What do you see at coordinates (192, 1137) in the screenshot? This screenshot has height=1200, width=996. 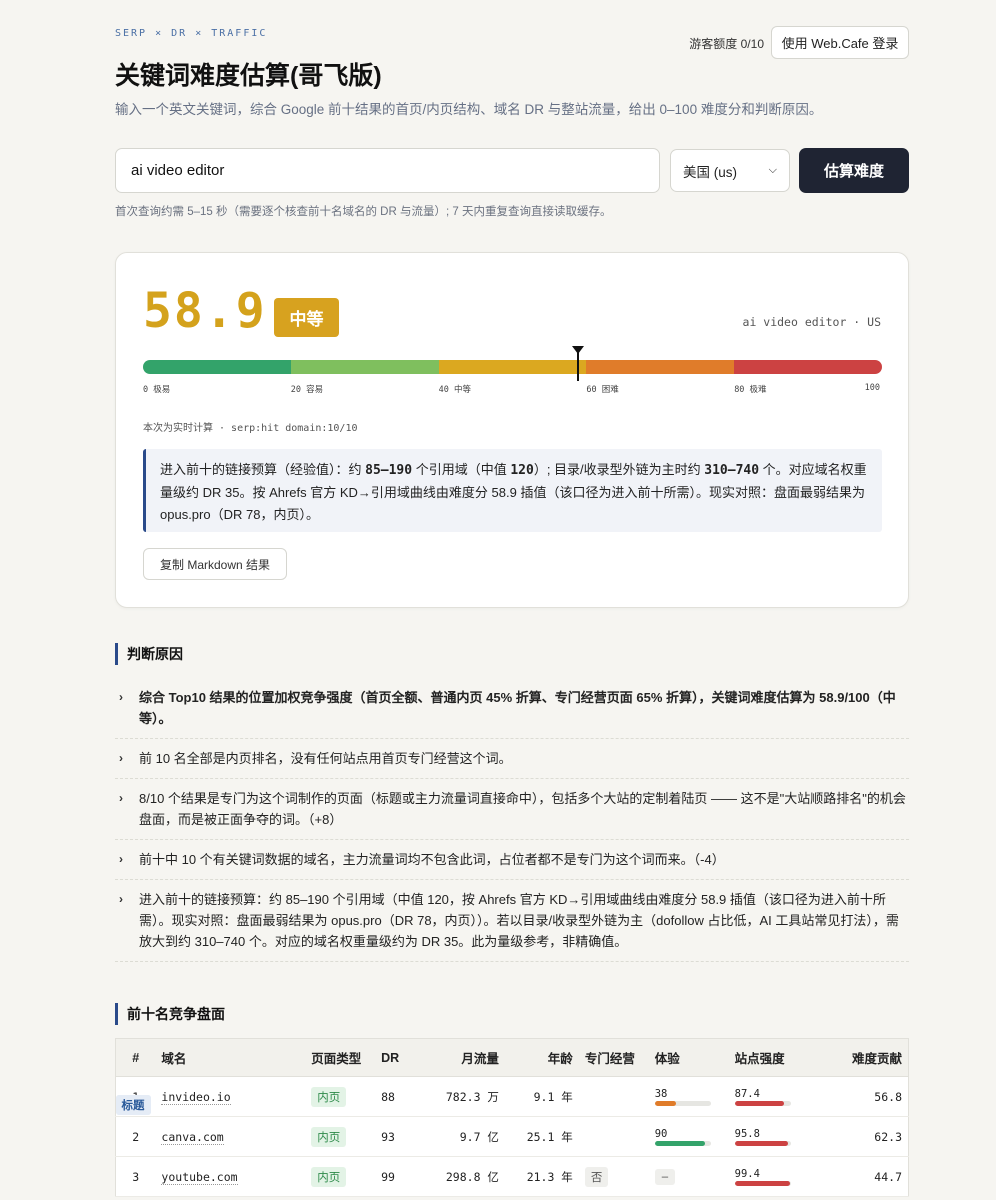 I see `domain-link: canva.com` at bounding box center [192, 1137].